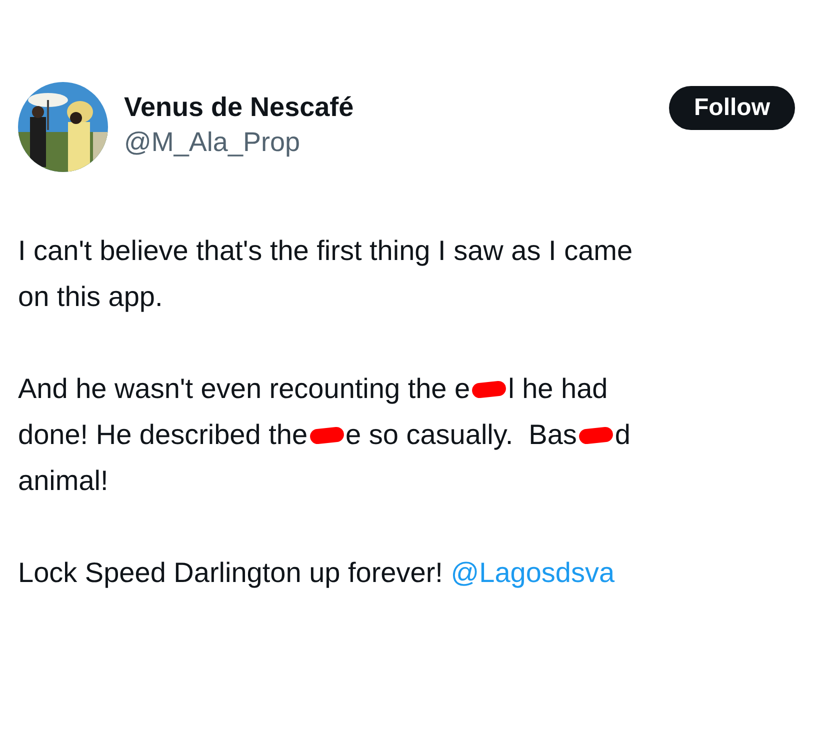  Describe the element at coordinates (239, 107) in the screenshot. I see `display-name: Venus de Nescafé` at that location.